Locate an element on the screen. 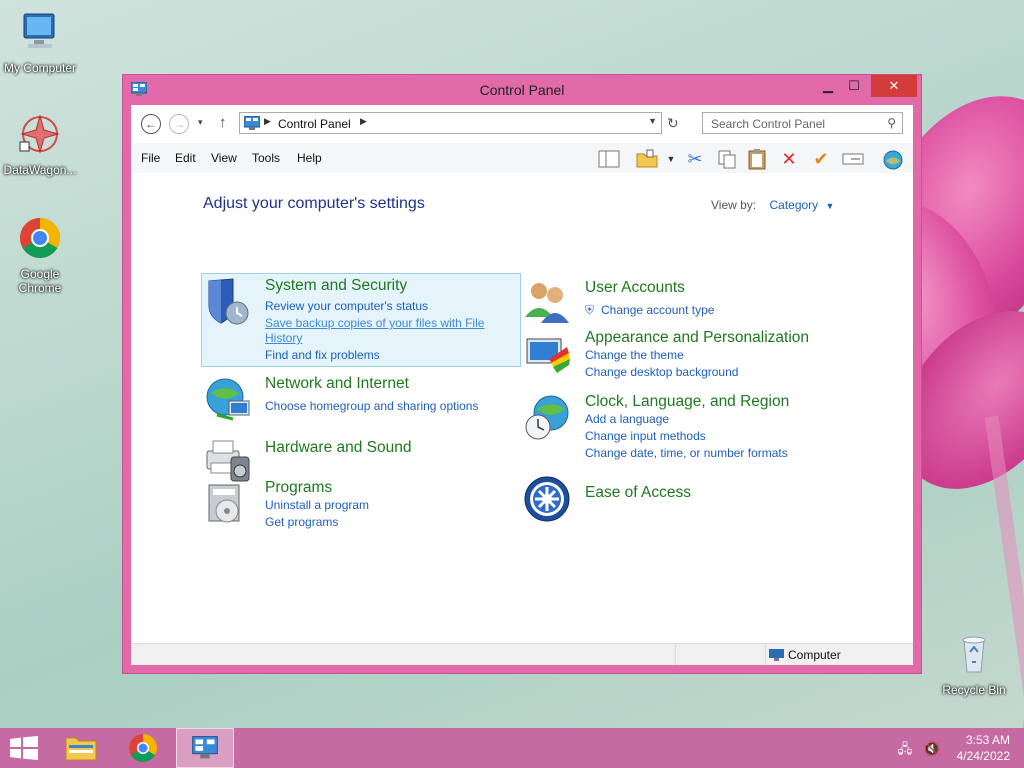 The height and width of the screenshot is (768, 1024). back-button: ← is located at coordinates (151, 124).